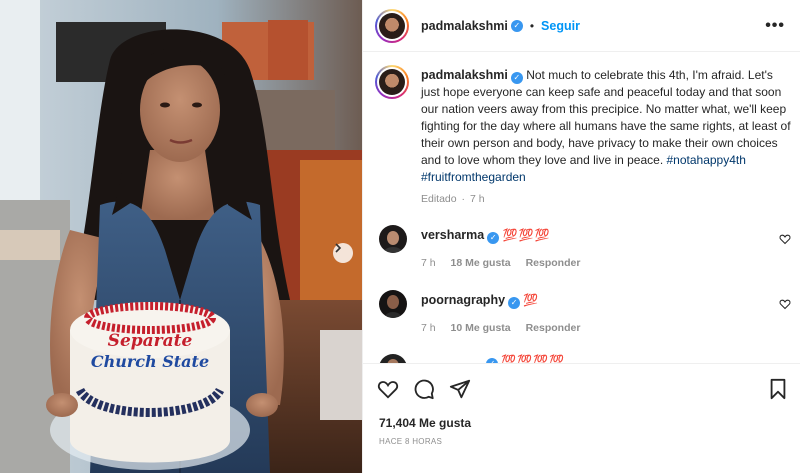 This screenshot has width=800, height=473. I want to click on chevron-right-icon, so click(338, 248).